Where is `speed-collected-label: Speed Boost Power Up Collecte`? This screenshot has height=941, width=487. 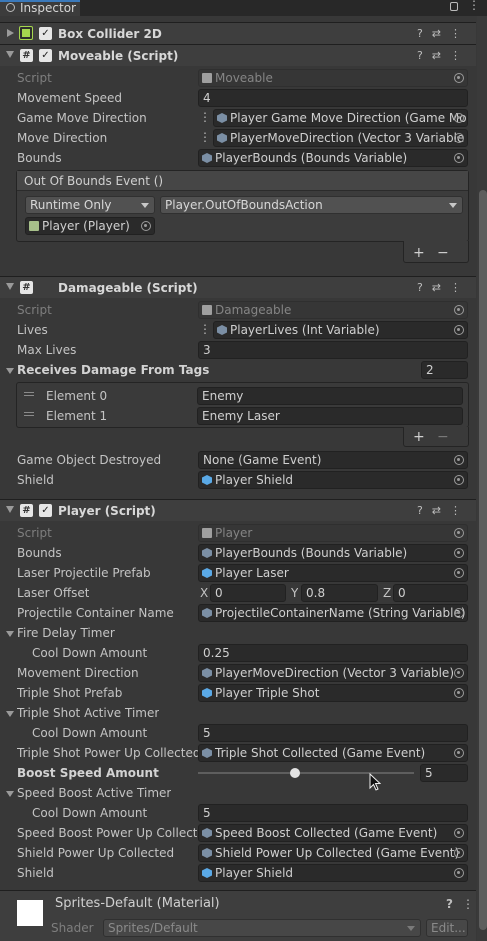 speed-collected-label: Speed Boost Power Up Collecte is located at coordinates (107, 833).